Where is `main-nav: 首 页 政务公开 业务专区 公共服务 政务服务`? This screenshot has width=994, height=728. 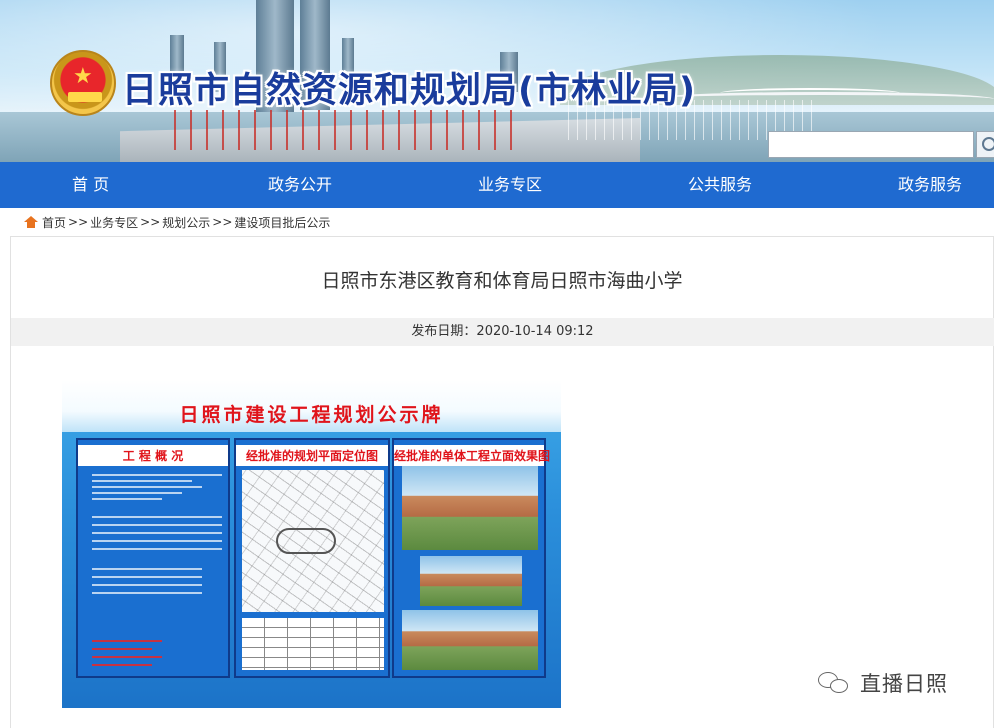 main-nav: 首 页 政务公开 业务专区 公共服务 政务服务 is located at coordinates (497, 185).